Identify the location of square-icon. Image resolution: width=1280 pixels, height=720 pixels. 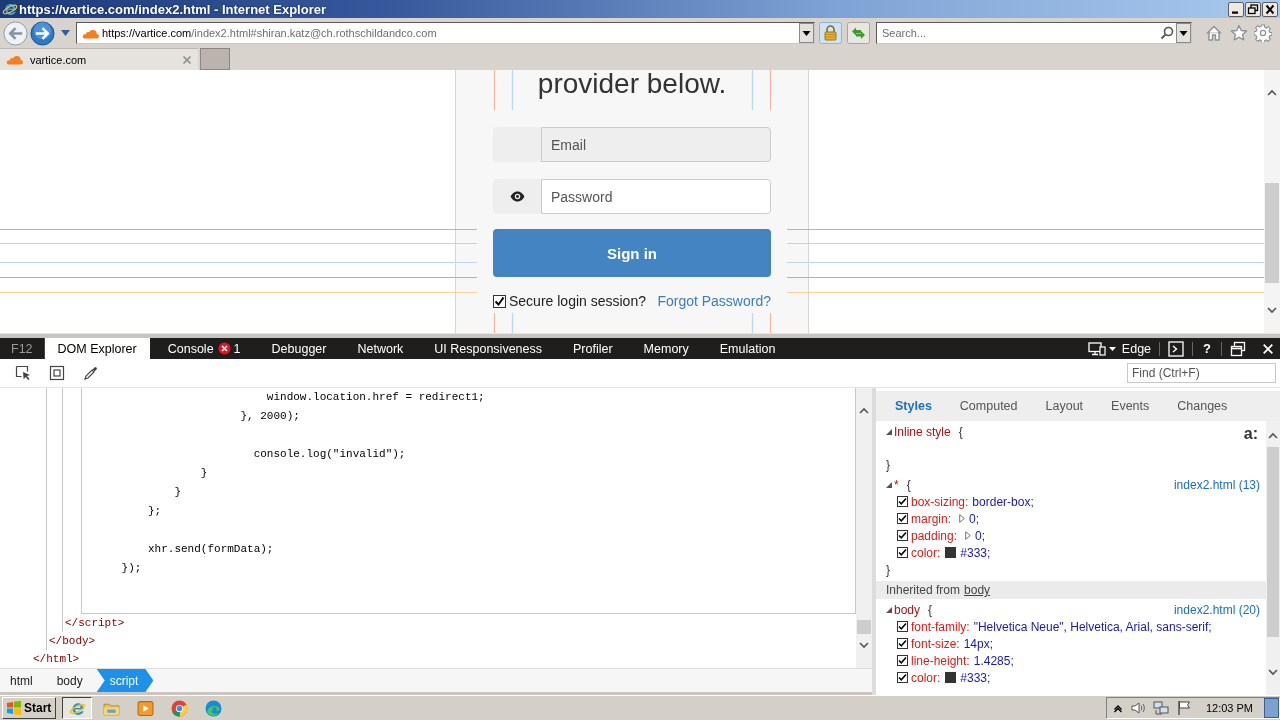
(57, 373).